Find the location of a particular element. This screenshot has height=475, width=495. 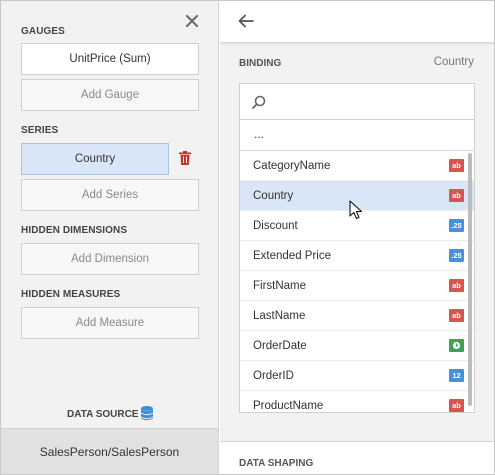

field-name: Country is located at coordinates (273, 196).